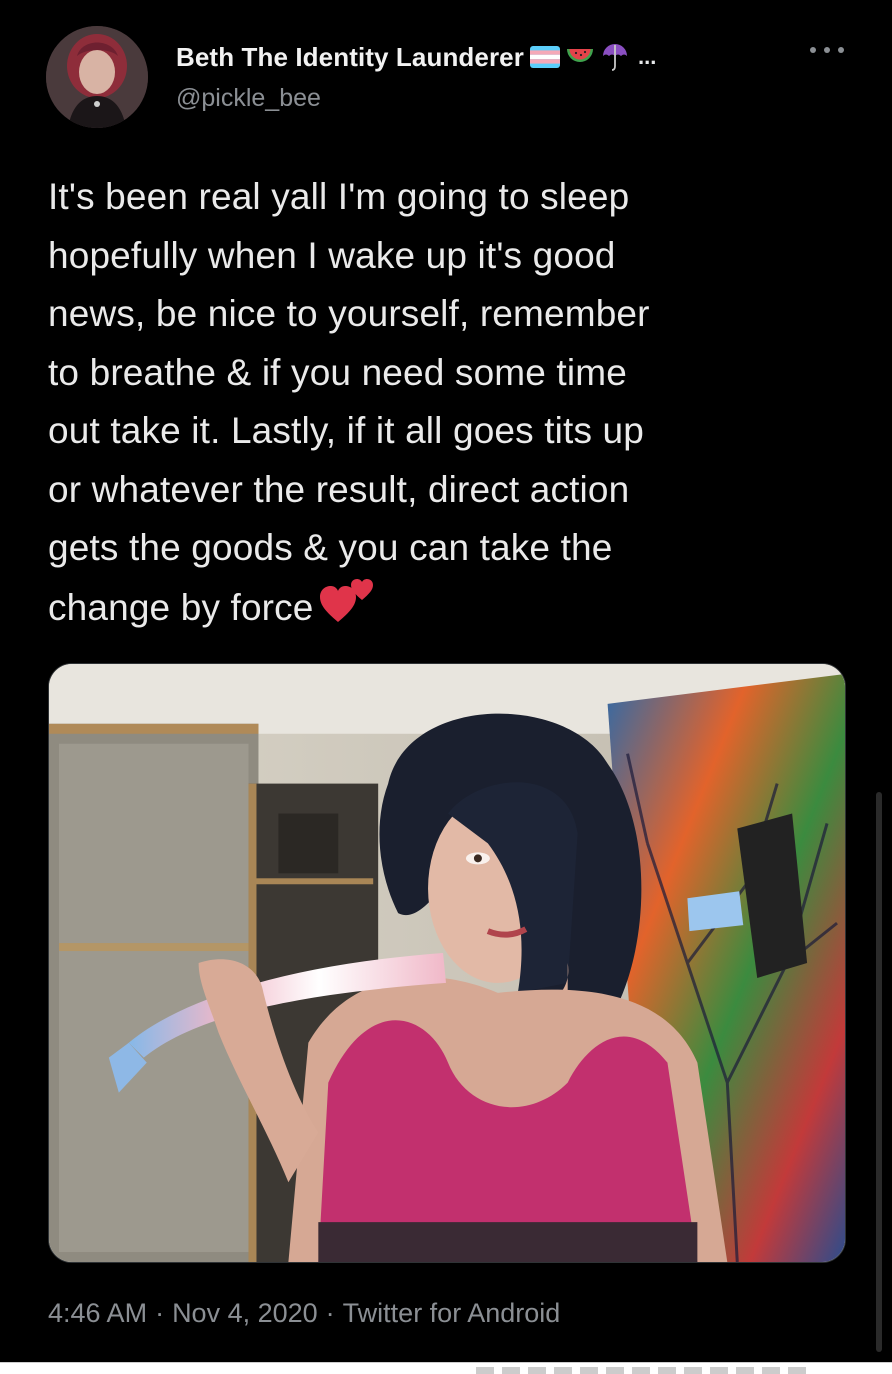  Describe the element at coordinates (580, 57) in the screenshot. I see `watermelon-icon` at that location.